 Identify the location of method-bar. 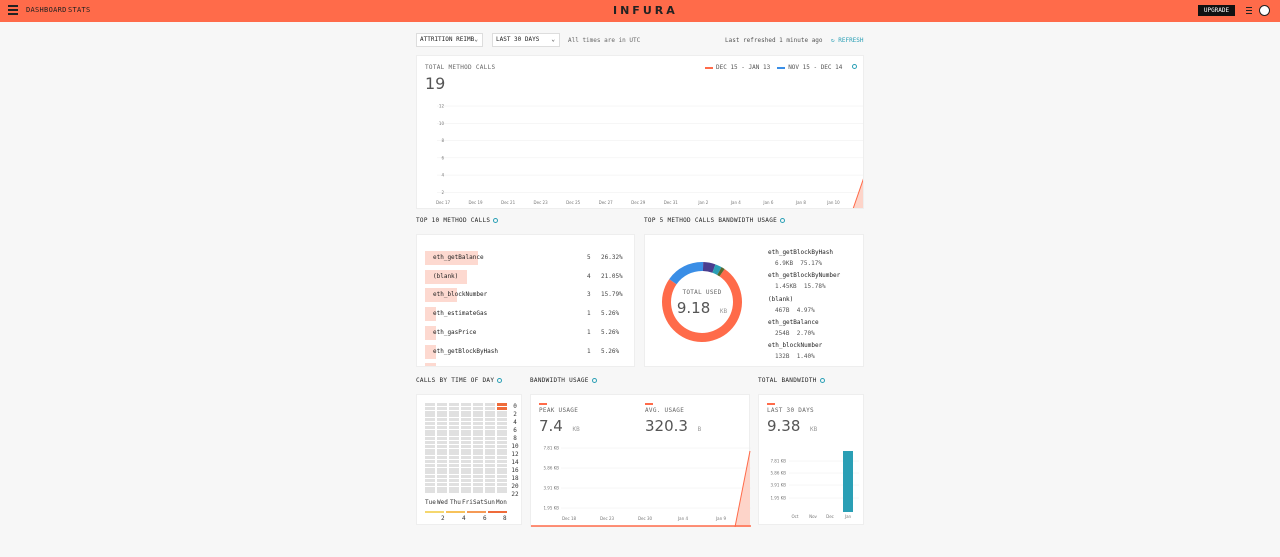
(430, 364).